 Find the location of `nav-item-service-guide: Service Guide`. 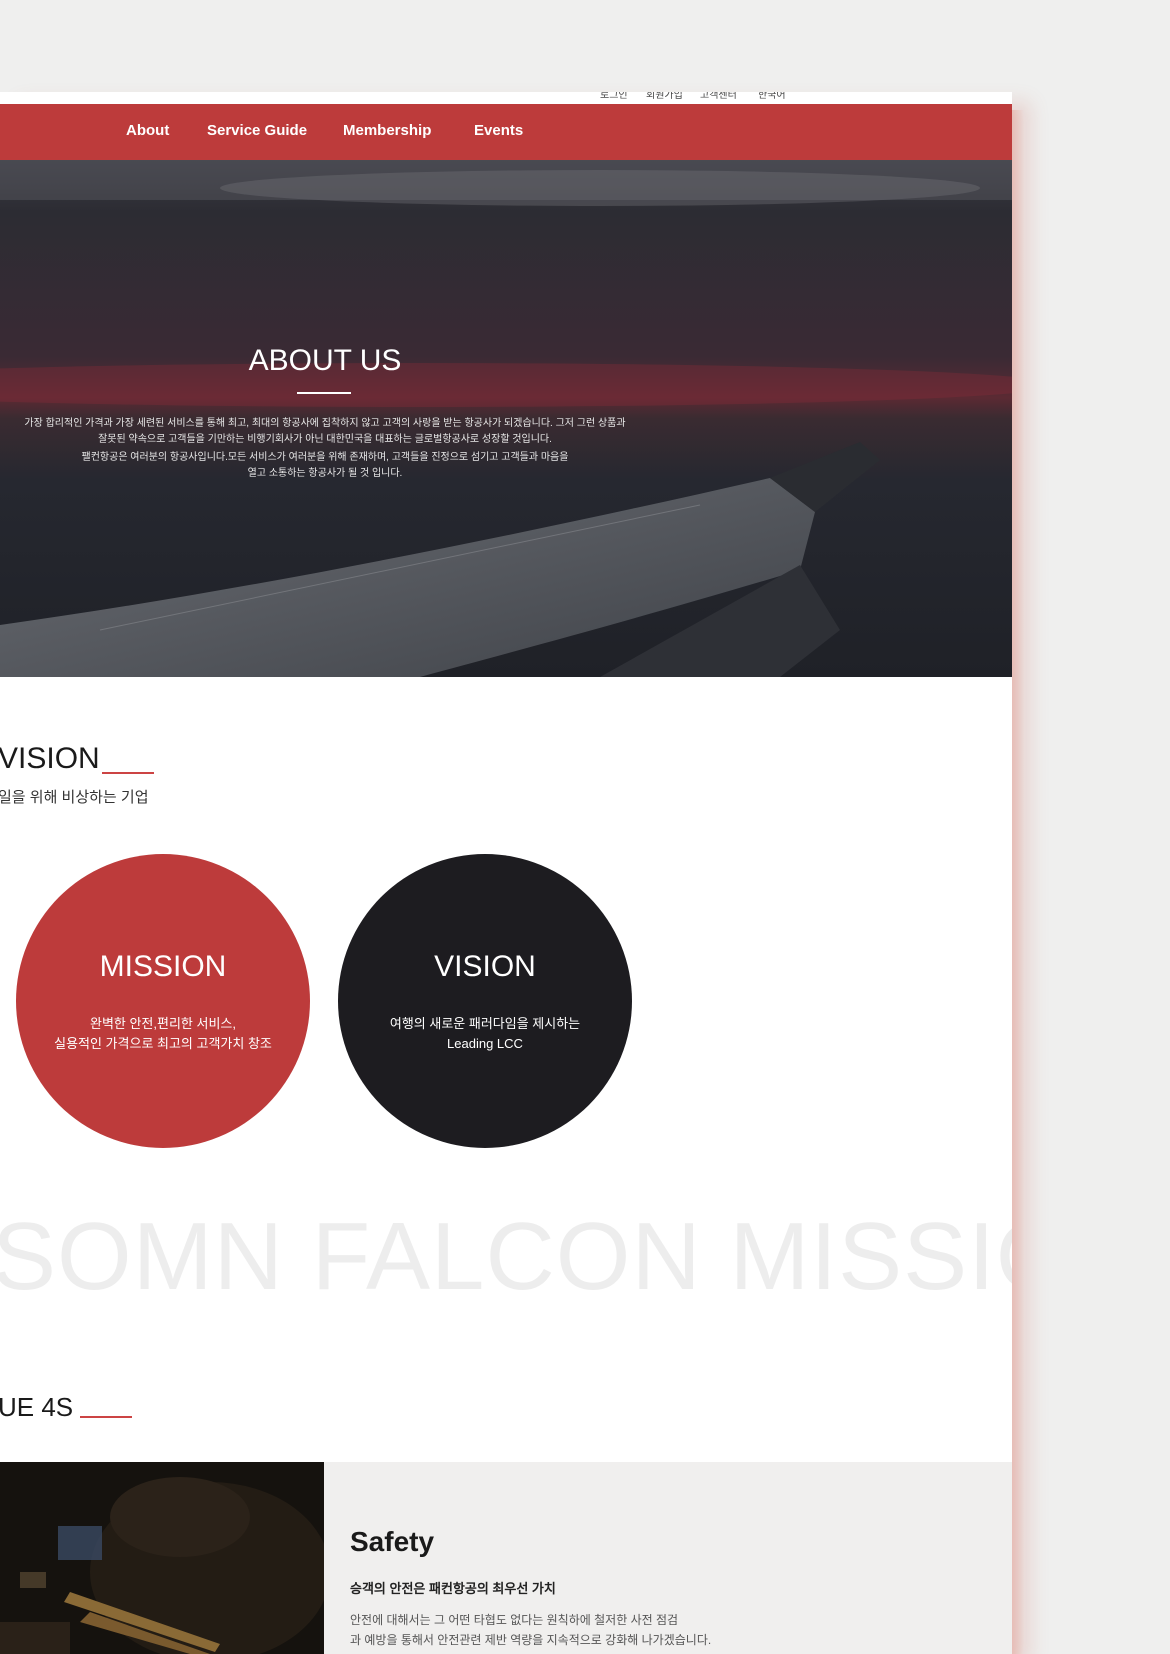

nav-item-service-guide: Service Guide is located at coordinates (257, 130).